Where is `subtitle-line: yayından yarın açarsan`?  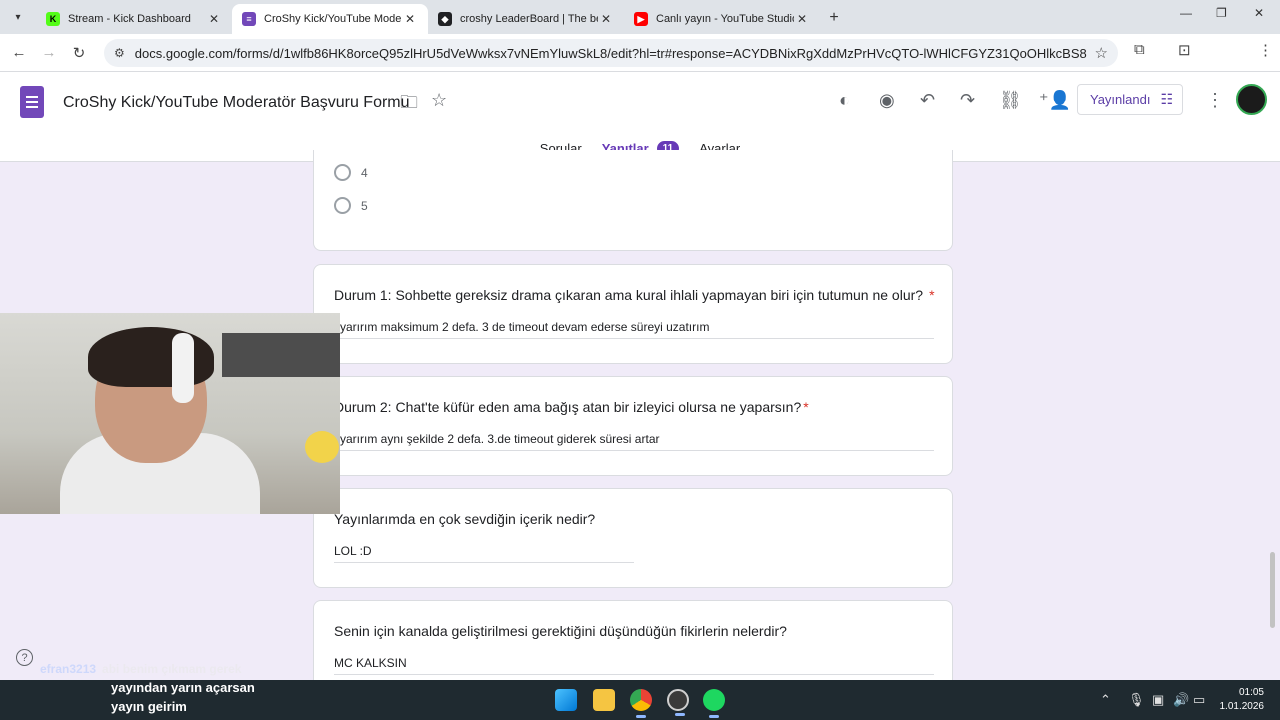
subtitle-line: yayından yarın açarsan is located at coordinates (183, 687).